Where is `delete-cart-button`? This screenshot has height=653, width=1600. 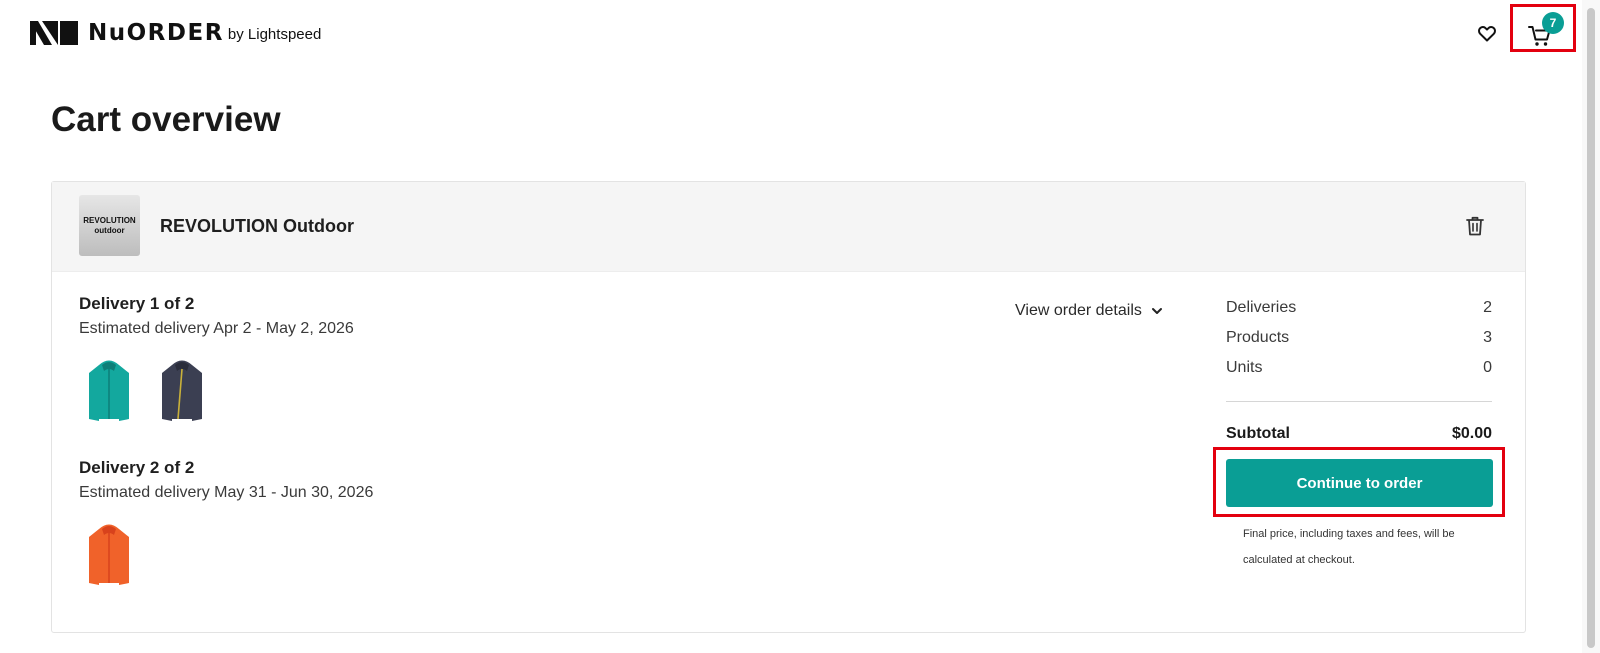 delete-cart-button is located at coordinates (1475, 226).